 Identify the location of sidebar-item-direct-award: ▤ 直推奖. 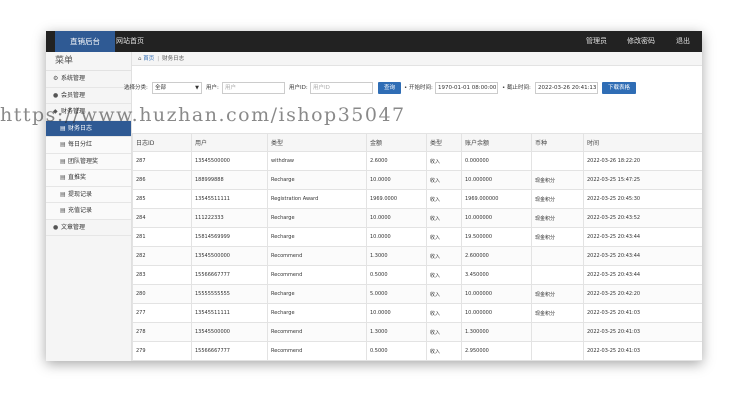
(88, 178).